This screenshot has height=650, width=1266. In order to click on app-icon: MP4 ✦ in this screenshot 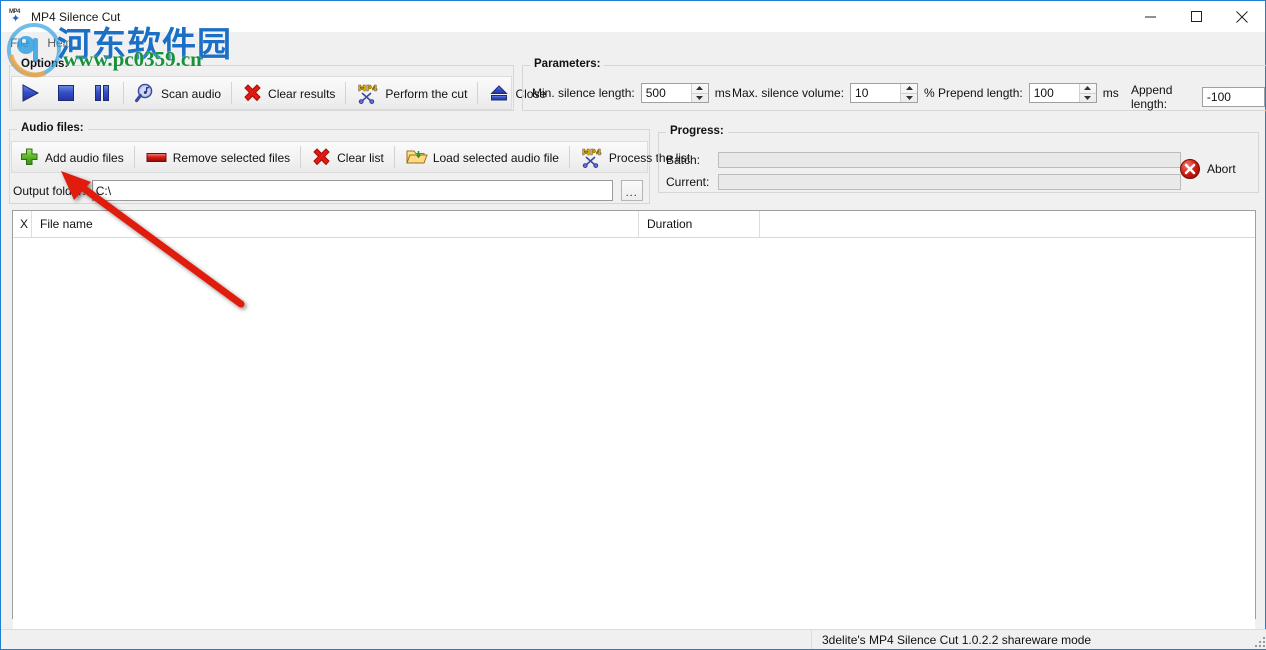, I will do `click(15, 16)`.